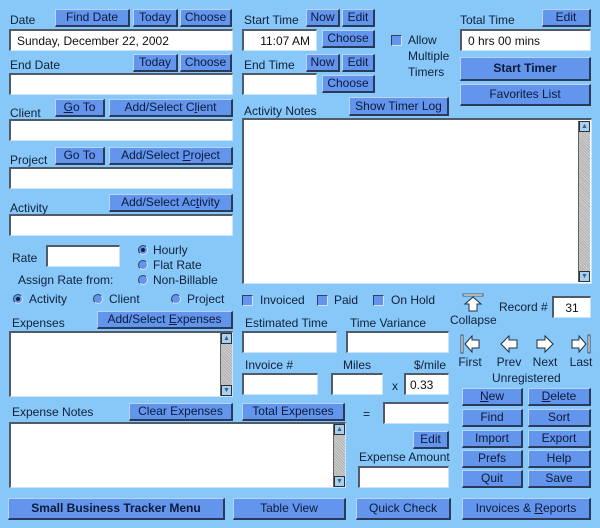 This screenshot has width=600, height=528. Describe the element at coordinates (116, 509) in the screenshot. I see `small-business-tracker-menu-button: Small Business Tracker Menu` at that location.